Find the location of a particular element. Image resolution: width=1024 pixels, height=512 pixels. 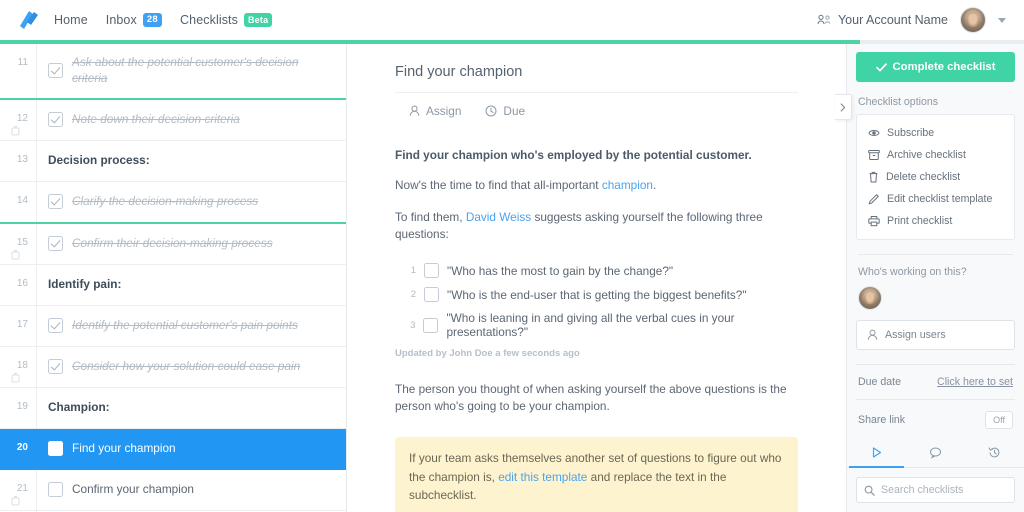

checklist-item-label: Confirm their decision-making process is located at coordinates (172, 242).